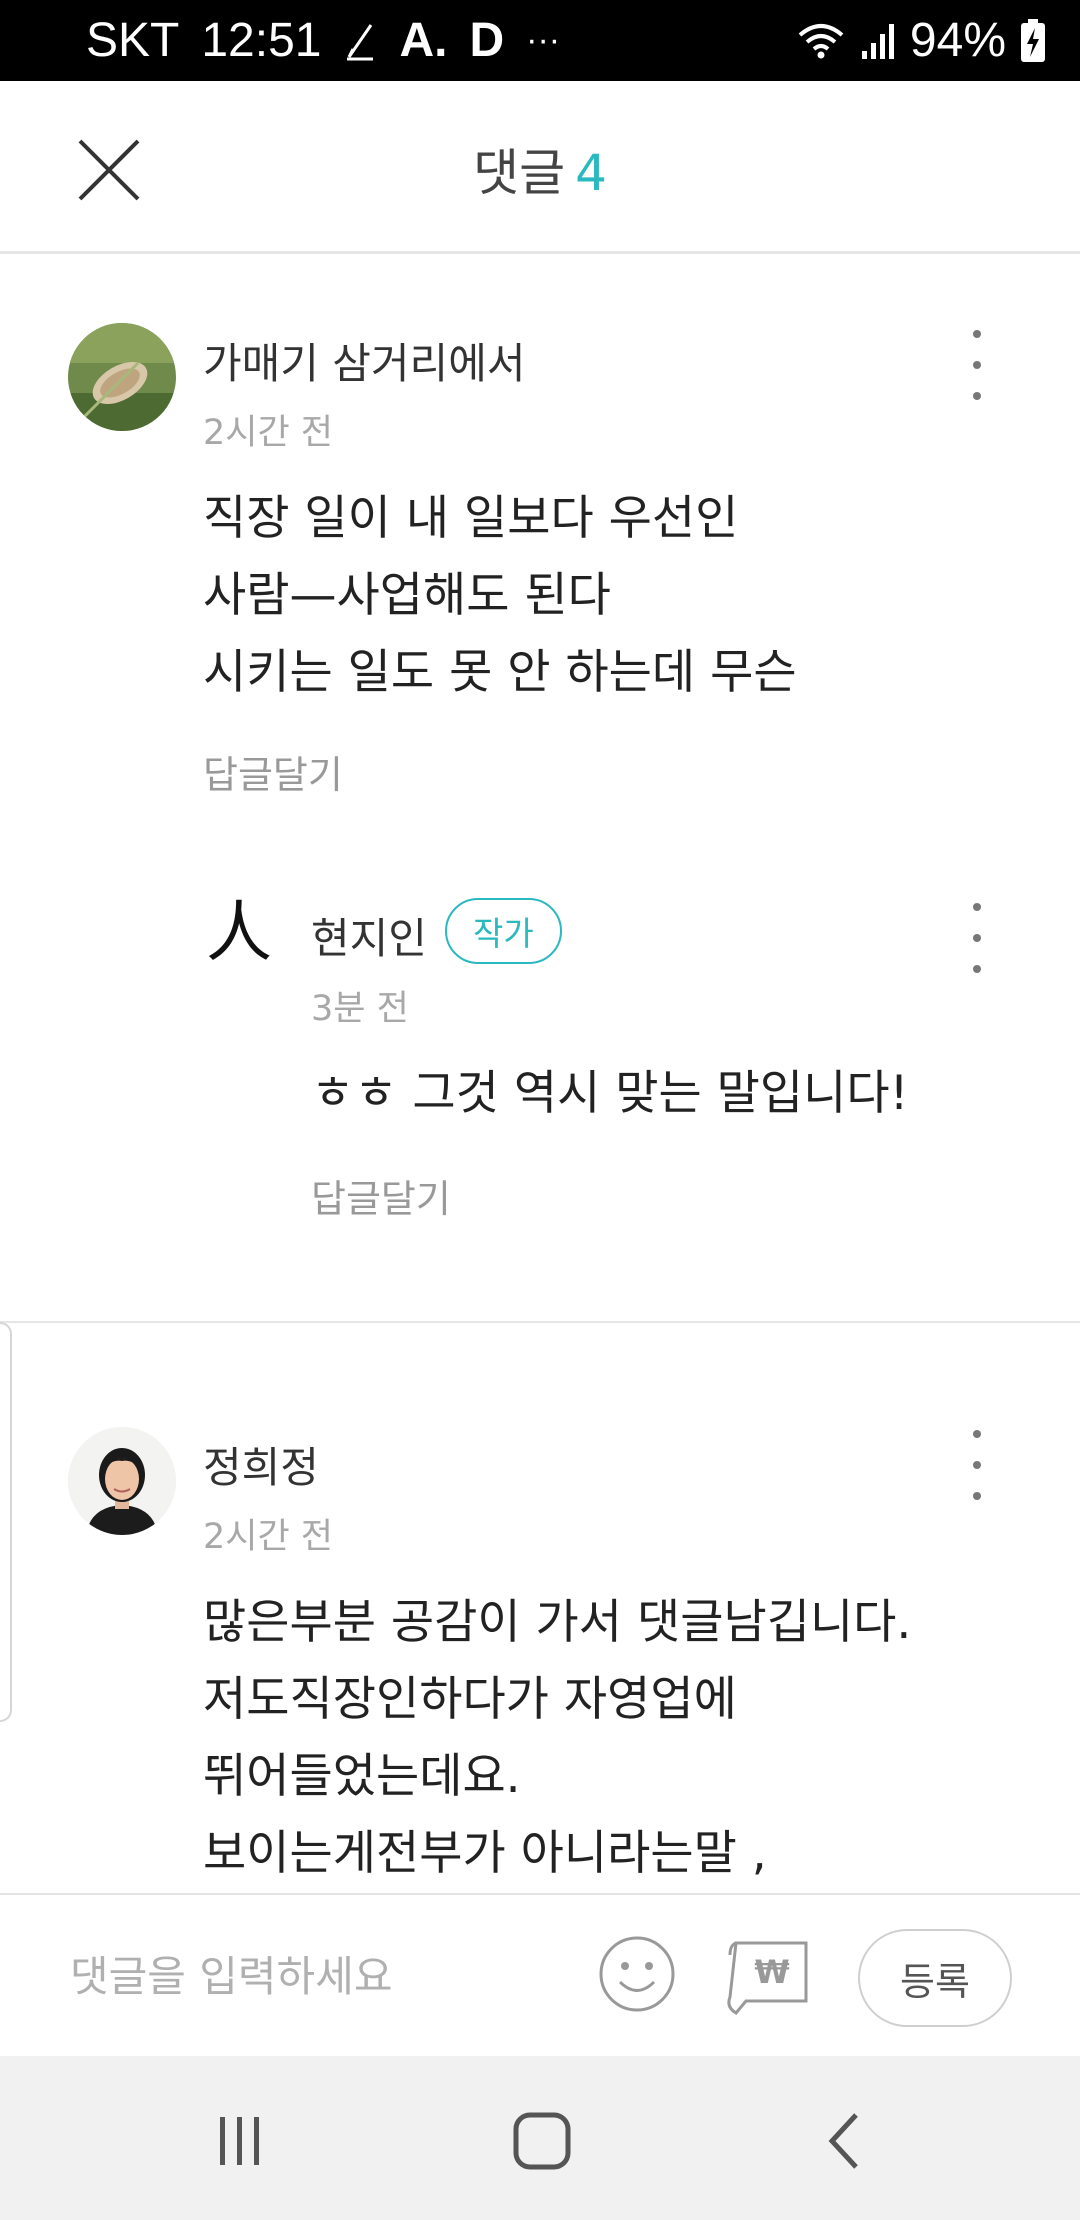 The width and height of the screenshot is (1080, 2220). I want to click on author-badge: 작가, so click(503, 931).